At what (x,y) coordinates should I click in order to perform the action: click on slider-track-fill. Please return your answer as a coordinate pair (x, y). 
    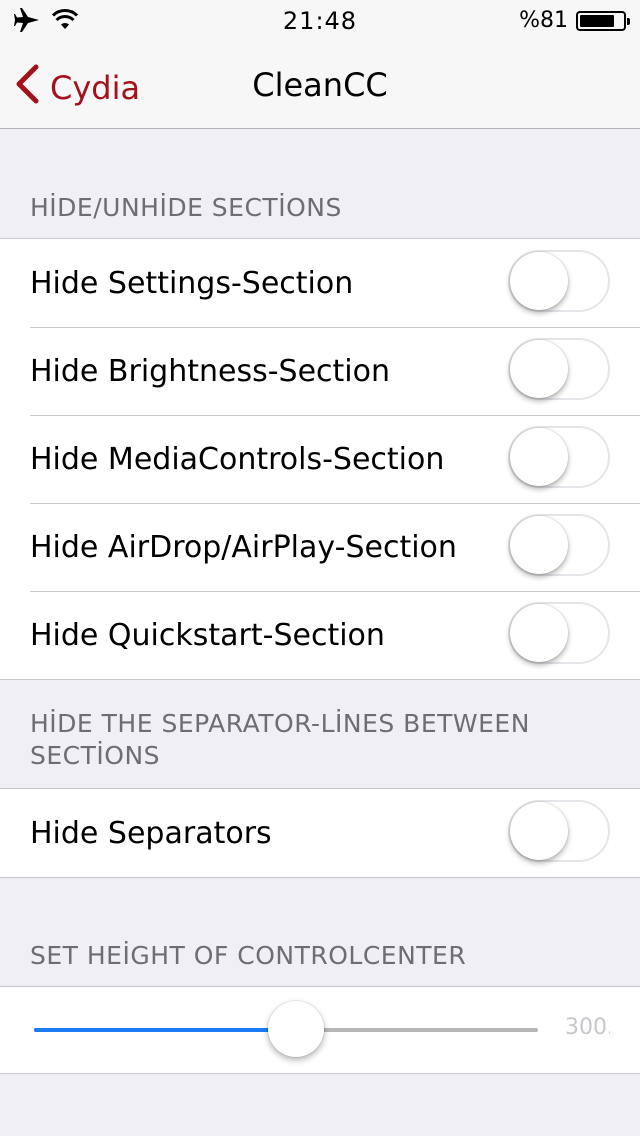
    Looking at the image, I should click on (165, 1030).